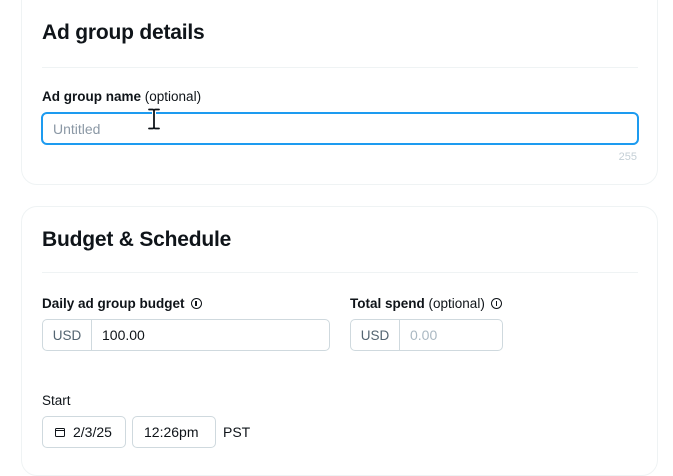 The height and width of the screenshot is (476, 673). Describe the element at coordinates (426, 303) in the screenshot. I see `total-spend-label: Total spend (optional)` at that location.